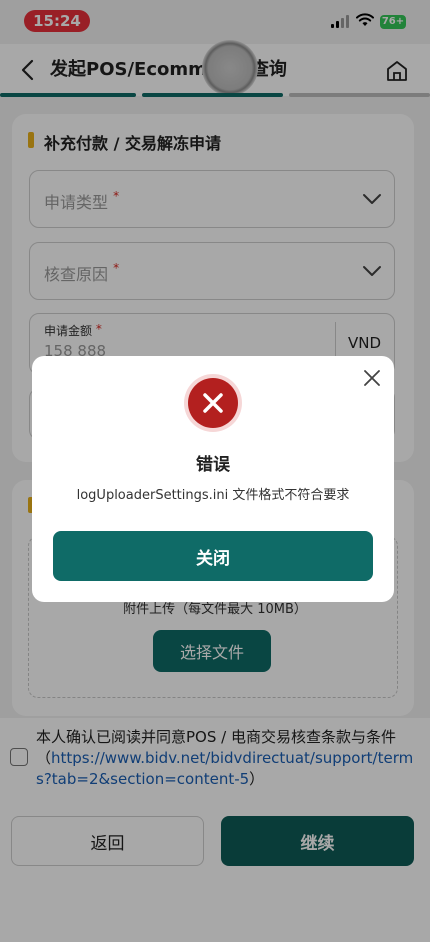  What do you see at coordinates (213, 465) in the screenshot?
I see `dialog-title: 错误` at bounding box center [213, 465].